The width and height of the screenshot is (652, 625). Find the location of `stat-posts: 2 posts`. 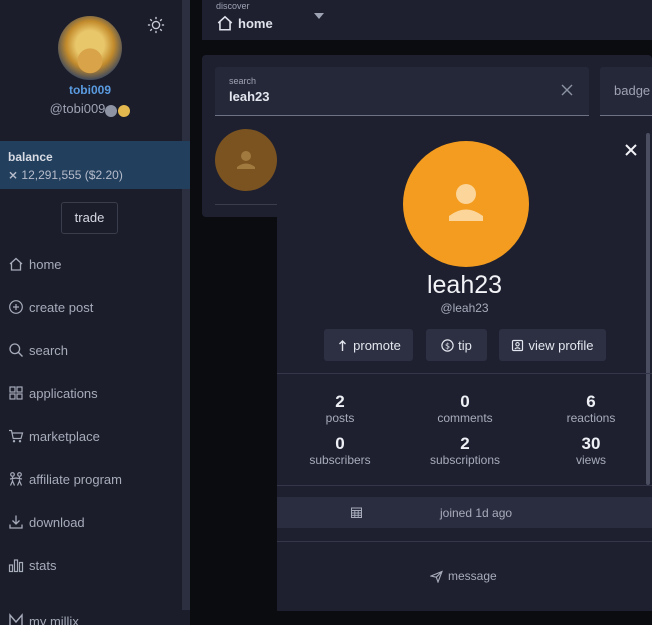

stat-posts: 2 posts is located at coordinates (340, 409).